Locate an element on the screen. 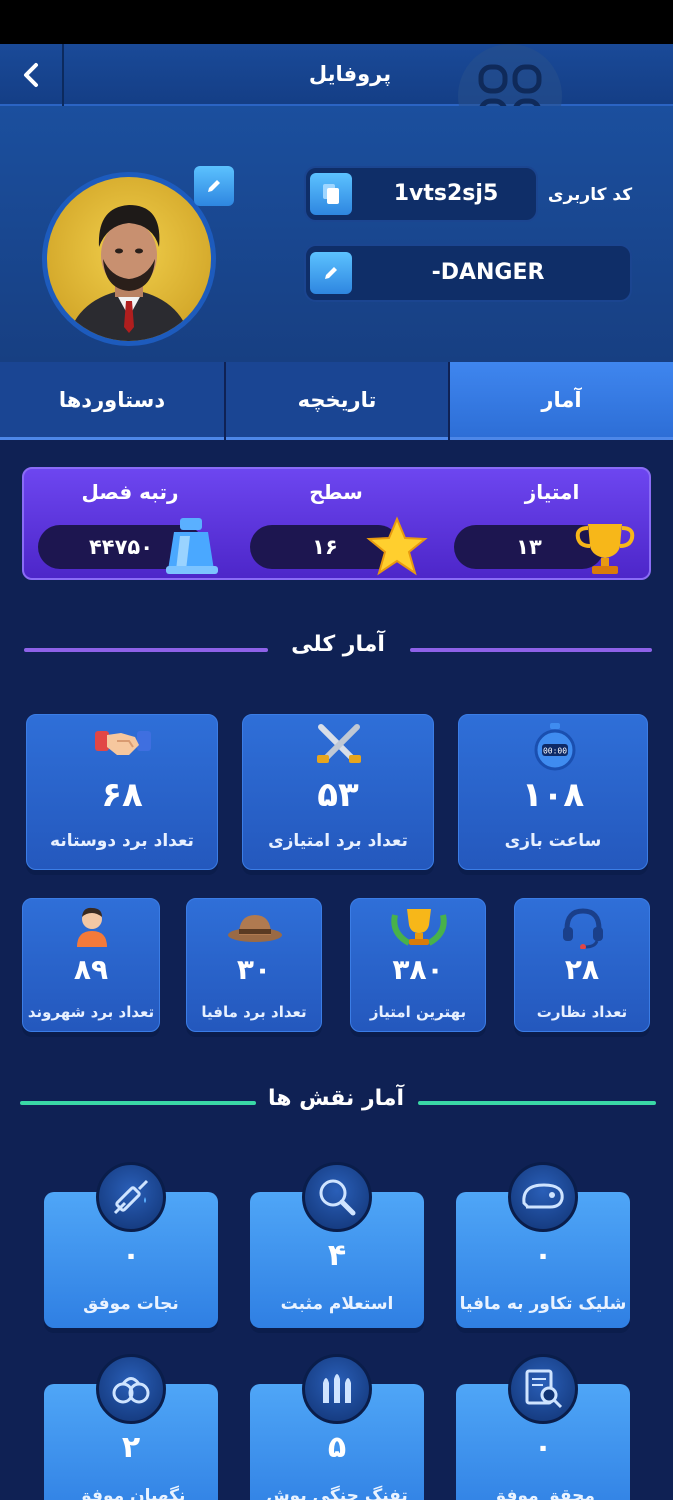 This screenshot has width=673, height=1500. handcuffs-icon is located at coordinates (131, 1390).